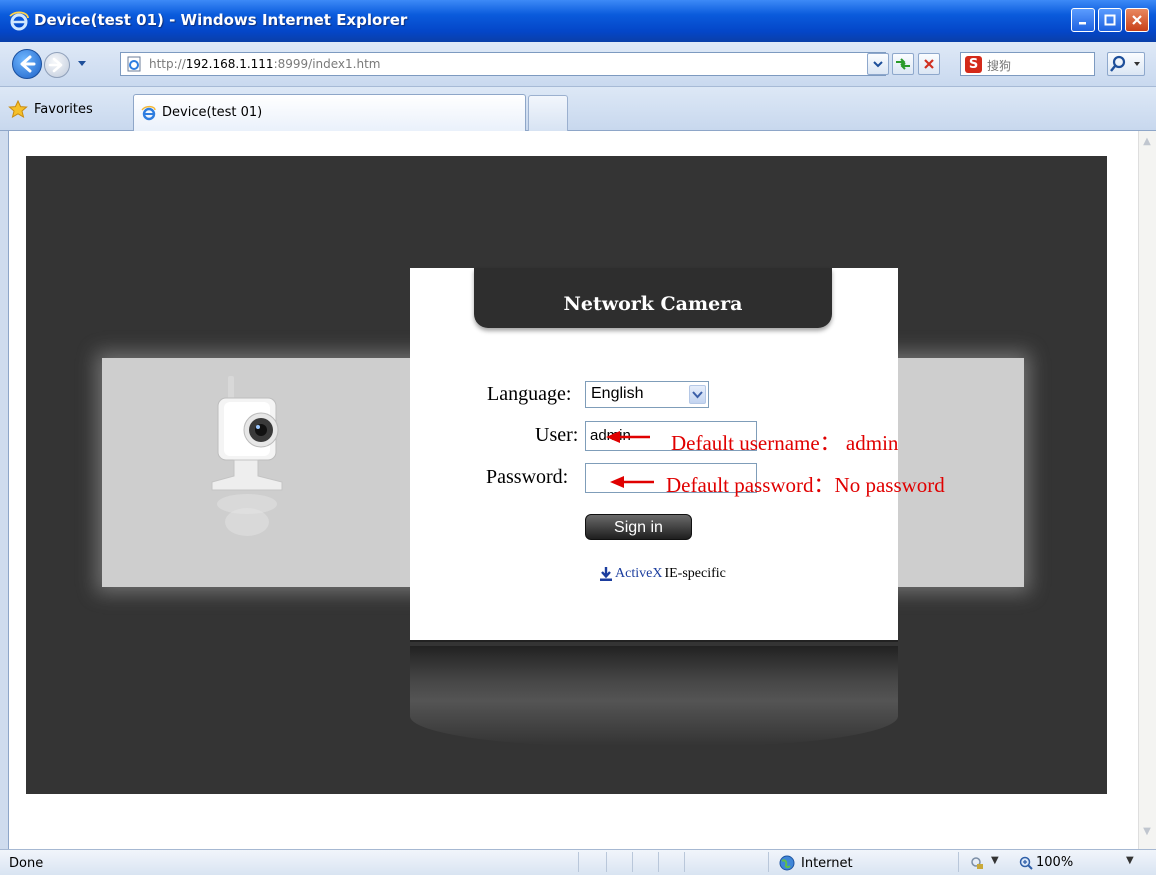 The image size is (1156, 875). What do you see at coordinates (134, 64) in the screenshot?
I see `page-icon` at bounding box center [134, 64].